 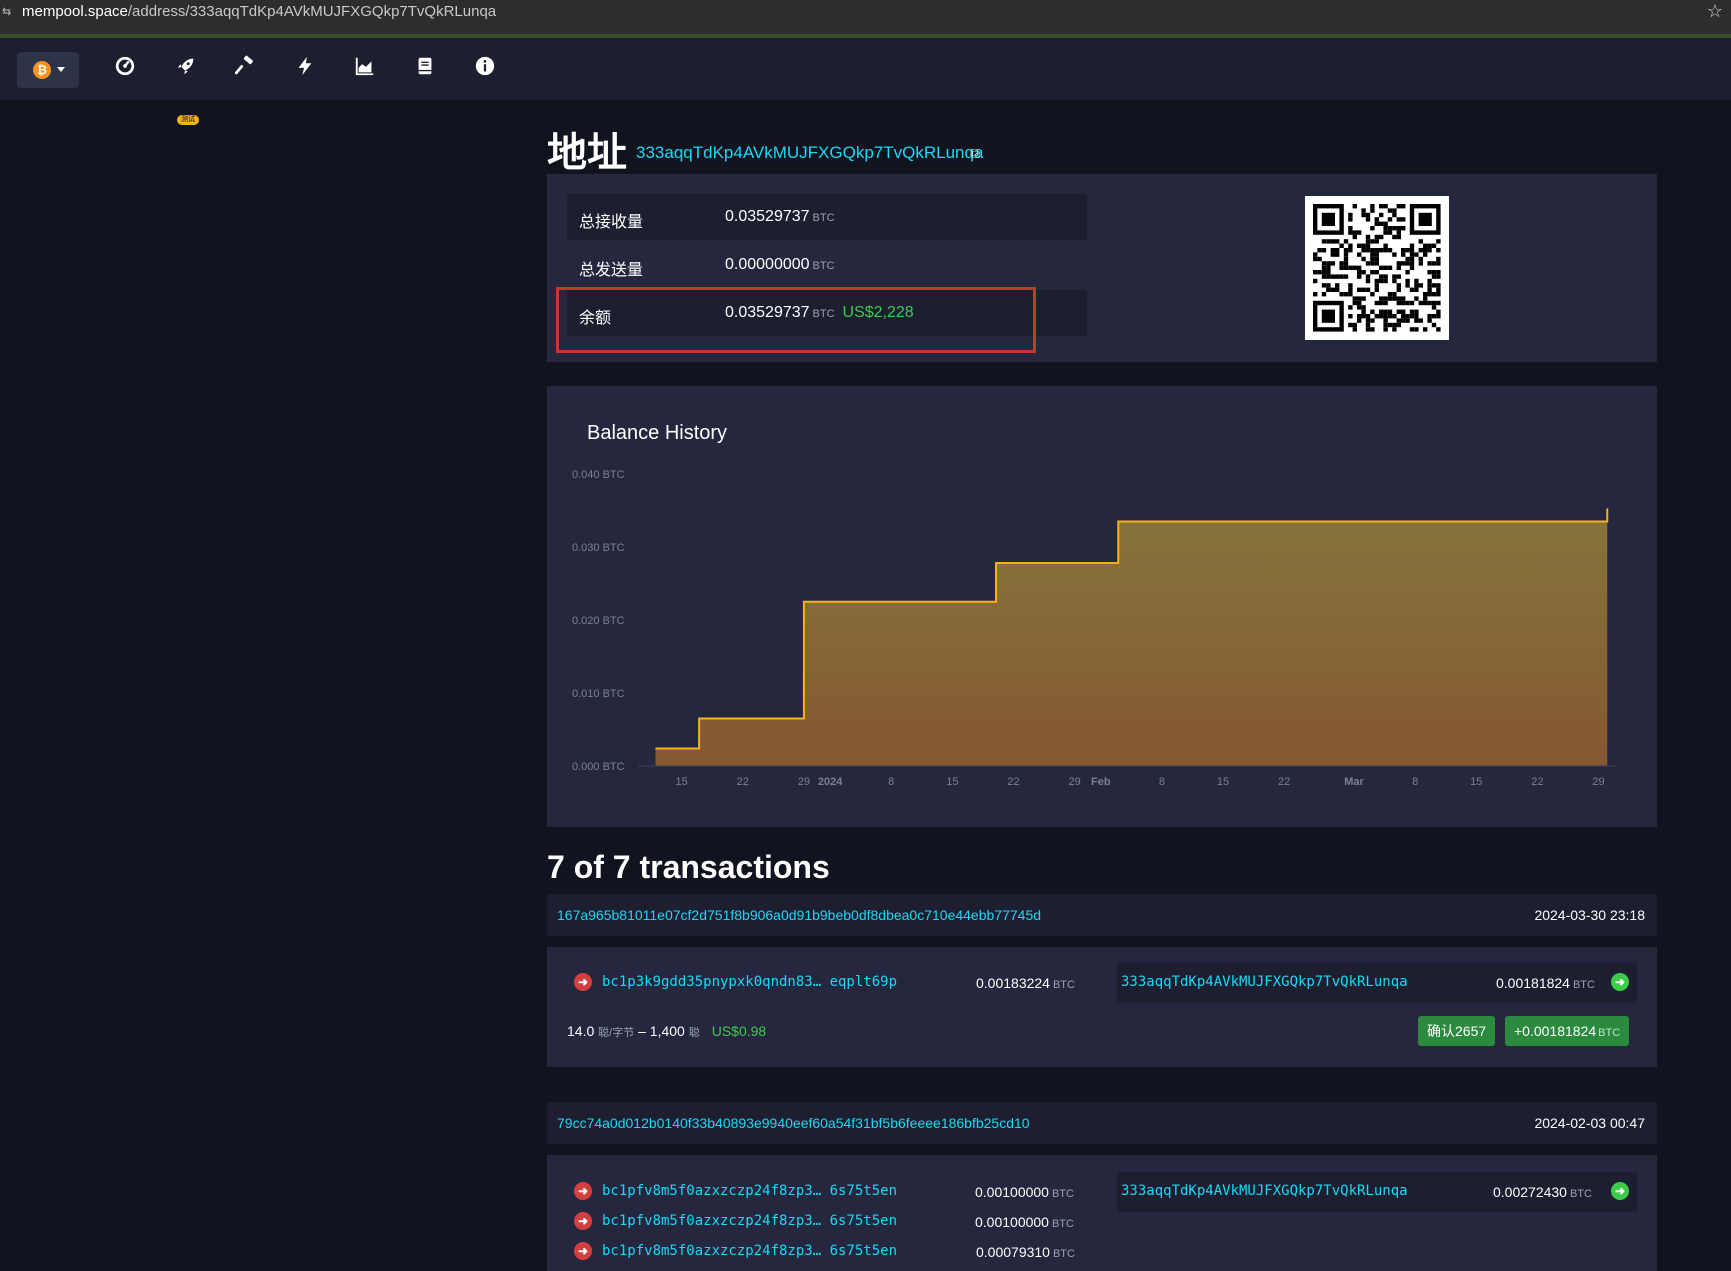 I want to click on chart-area-icon, so click(x=365, y=67).